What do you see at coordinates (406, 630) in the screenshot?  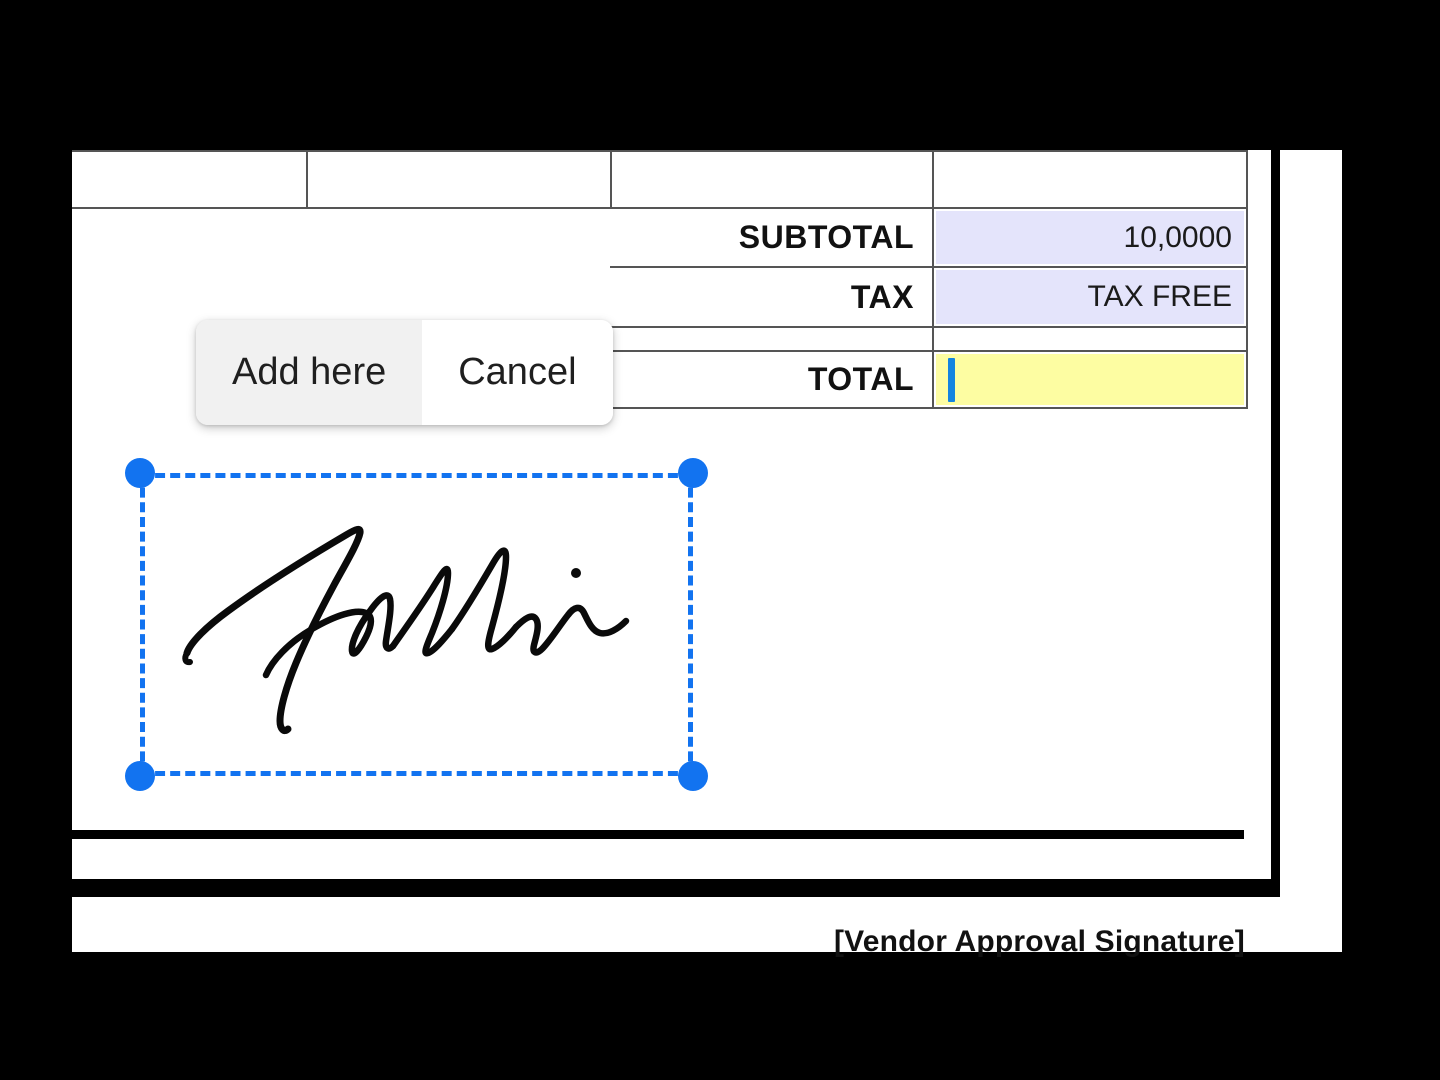 I see `signature-ink` at bounding box center [406, 630].